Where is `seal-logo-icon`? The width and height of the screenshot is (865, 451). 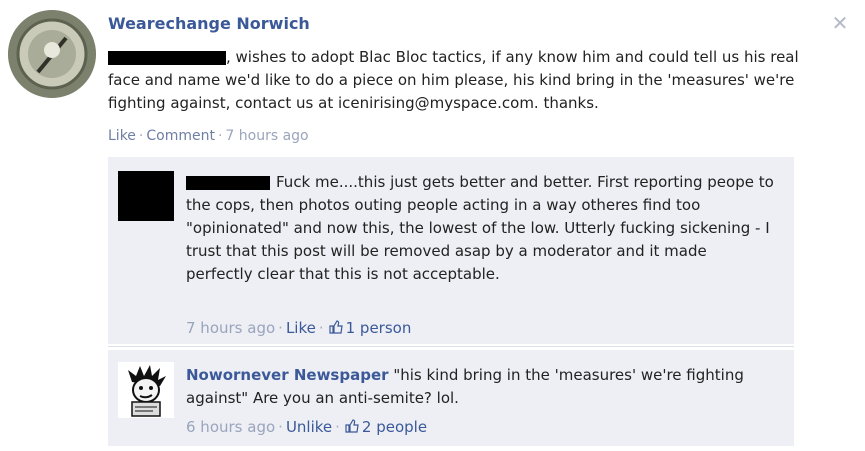
seal-logo-icon is located at coordinates (52, 54).